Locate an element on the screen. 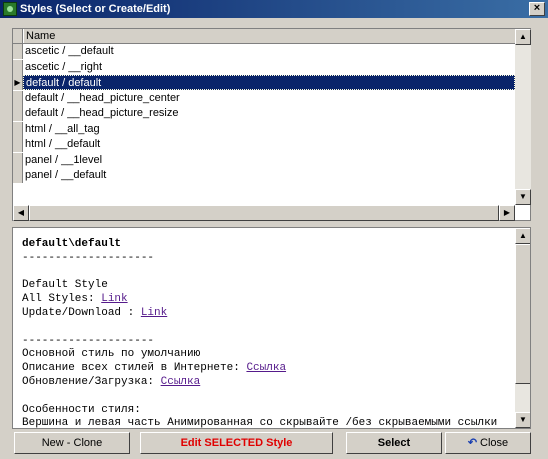 This screenshot has height=459, width=548. all-styles-link: Link is located at coordinates (114, 299).